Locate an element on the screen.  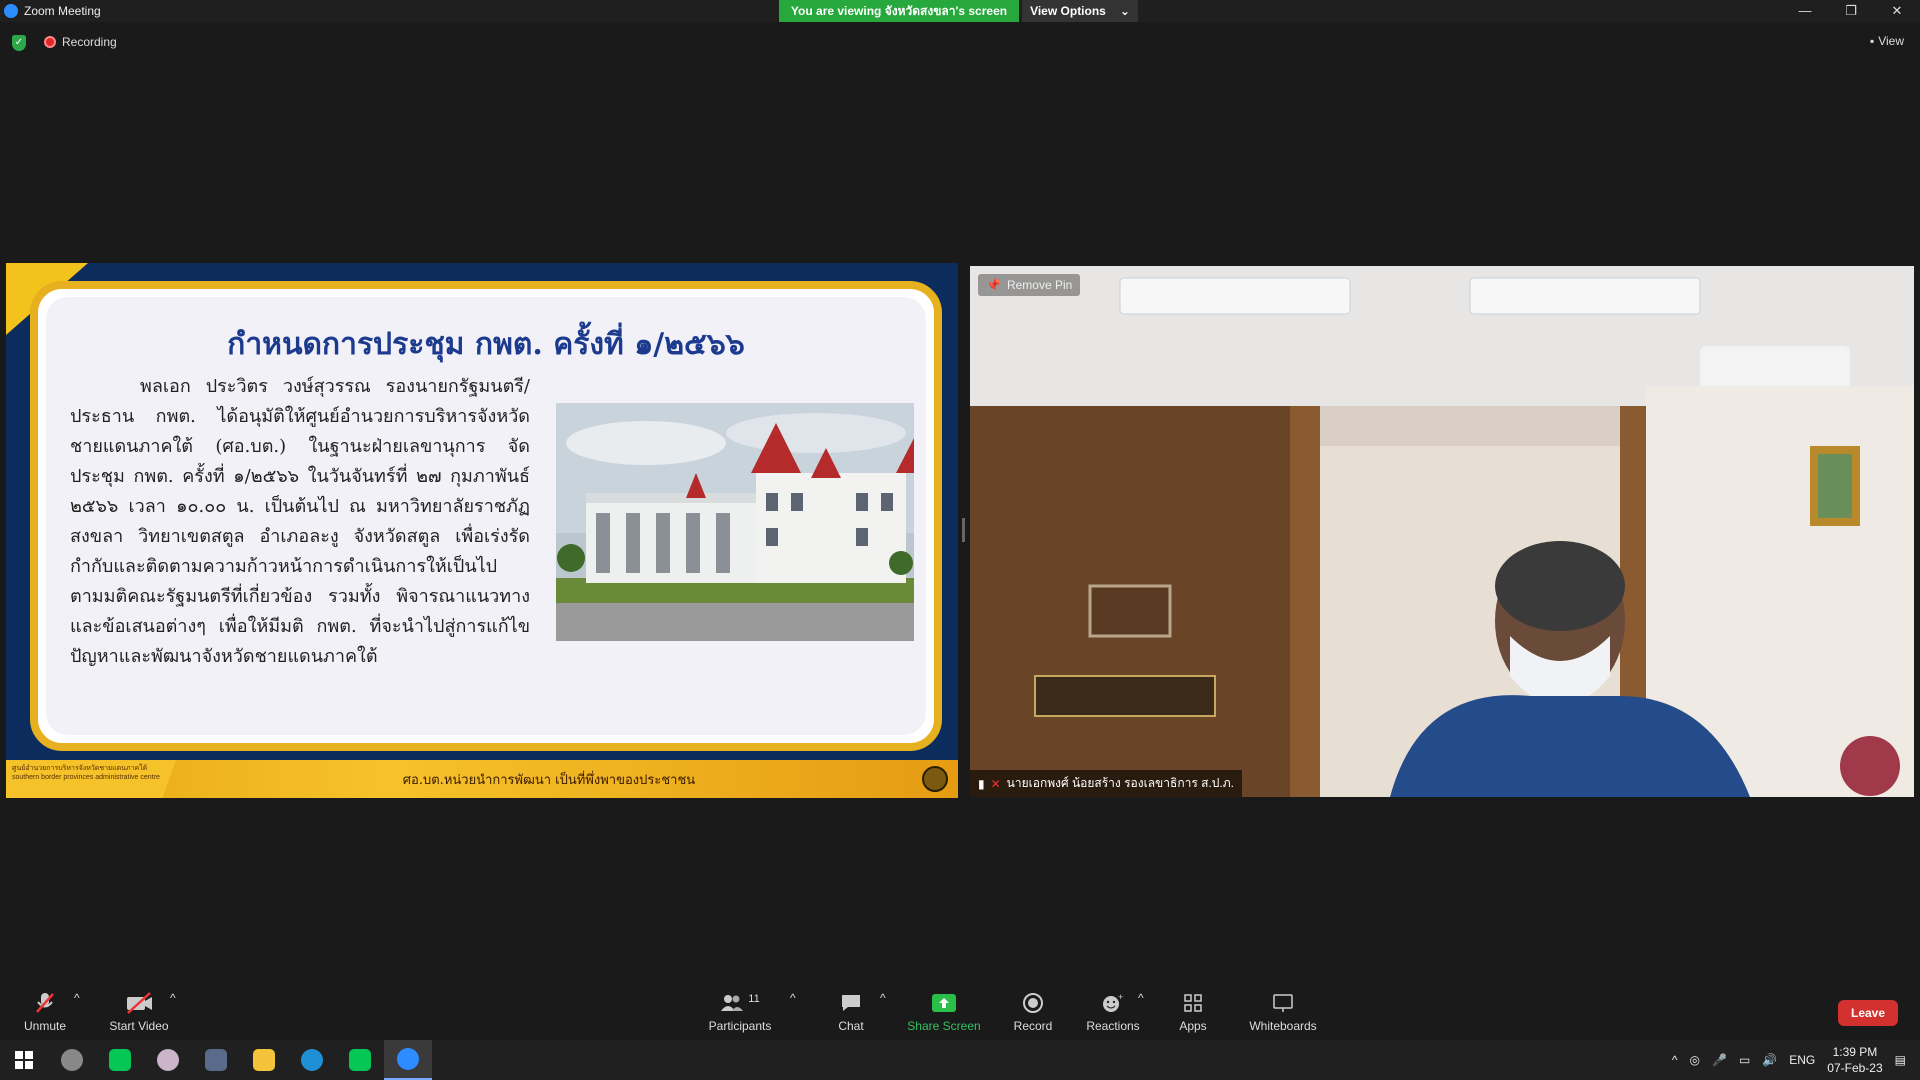
leave-button: Leave is located at coordinates (1868, 1013).